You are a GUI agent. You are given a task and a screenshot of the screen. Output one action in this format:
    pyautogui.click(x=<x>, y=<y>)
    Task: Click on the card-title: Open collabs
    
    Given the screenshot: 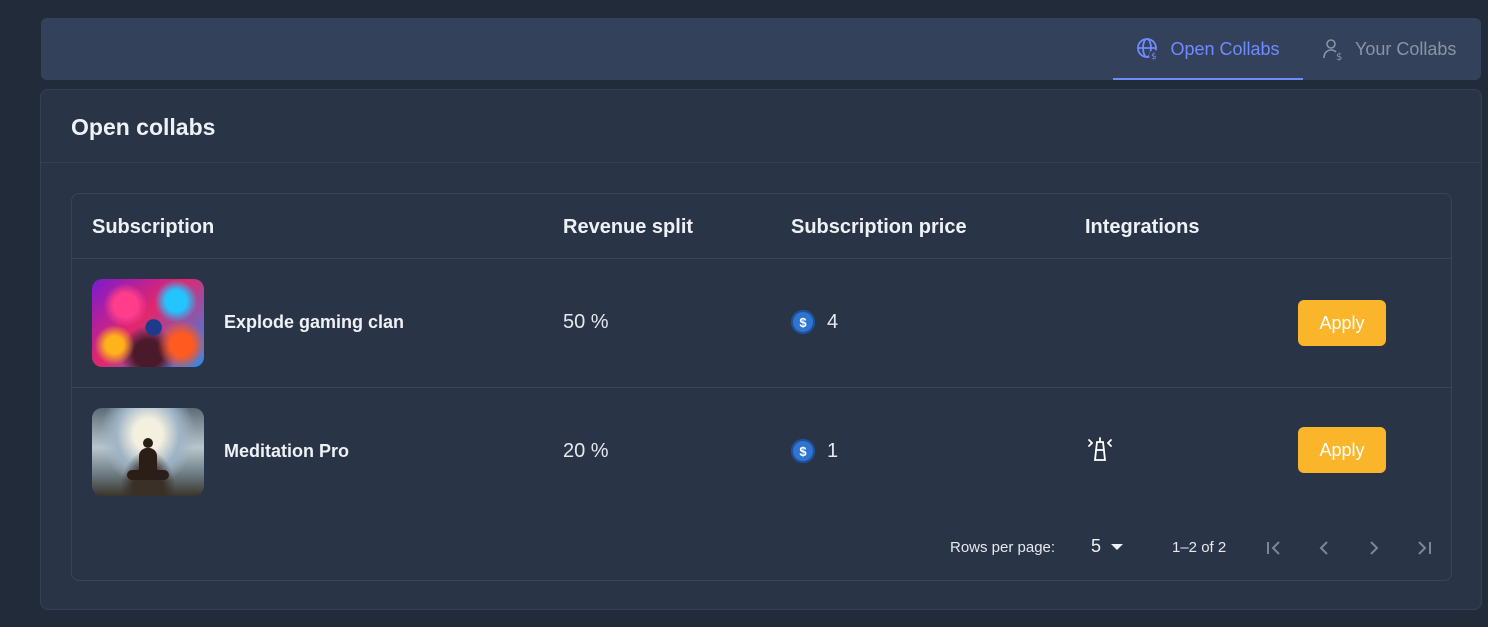 What is the action you would take?
    pyautogui.click(x=143, y=127)
    